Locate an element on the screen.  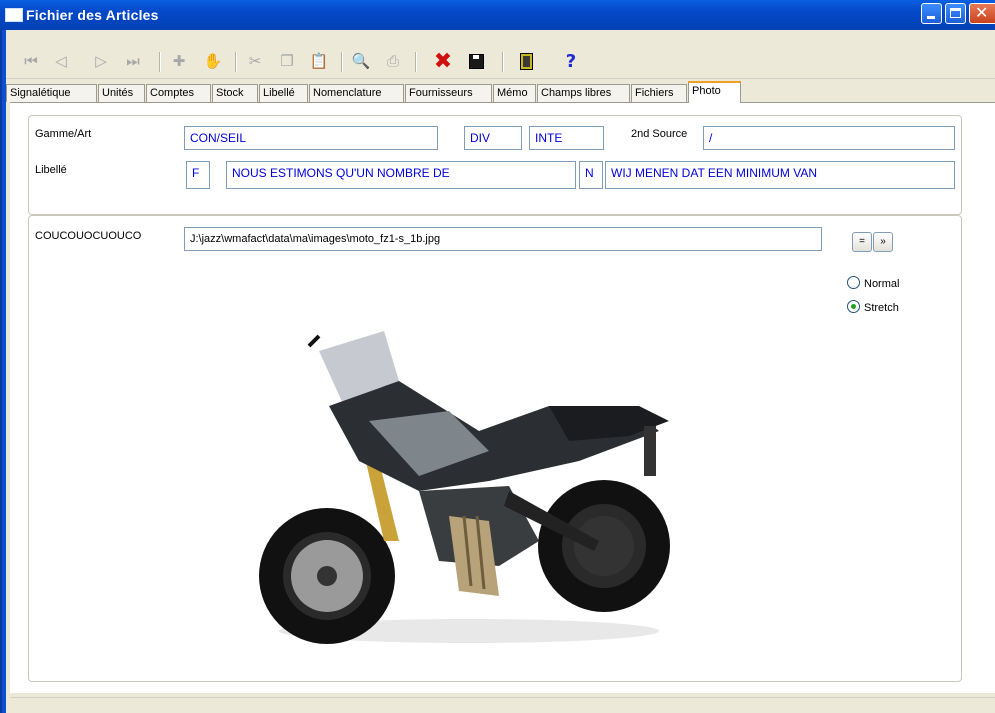
photo-label: COUCOUOCUOUCO is located at coordinates (88, 236).